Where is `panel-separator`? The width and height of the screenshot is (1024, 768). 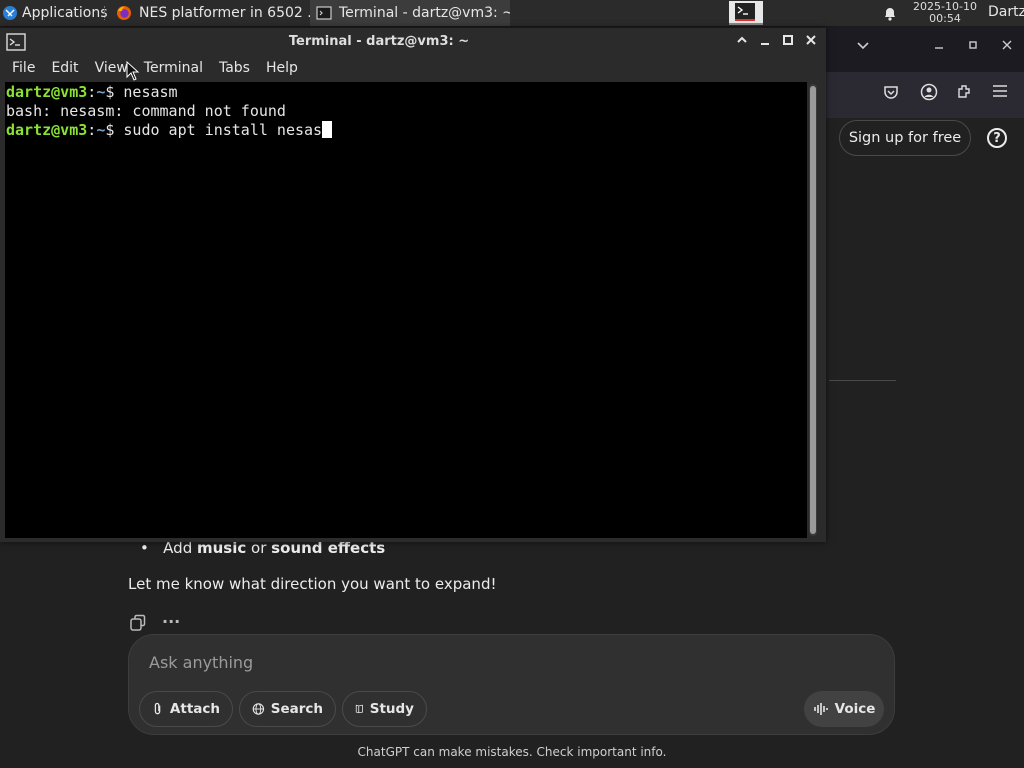
panel-separator is located at coordinates (105, 13).